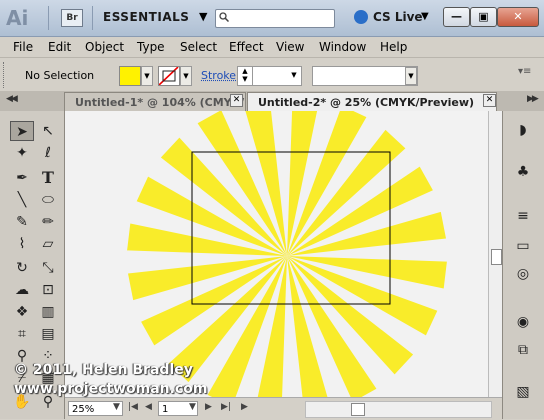  Describe the element at coordinates (366, 102) in the screenshot. I see `tab-label: Untitled-2* @ 25% (CMYK/Preview)` at that location.